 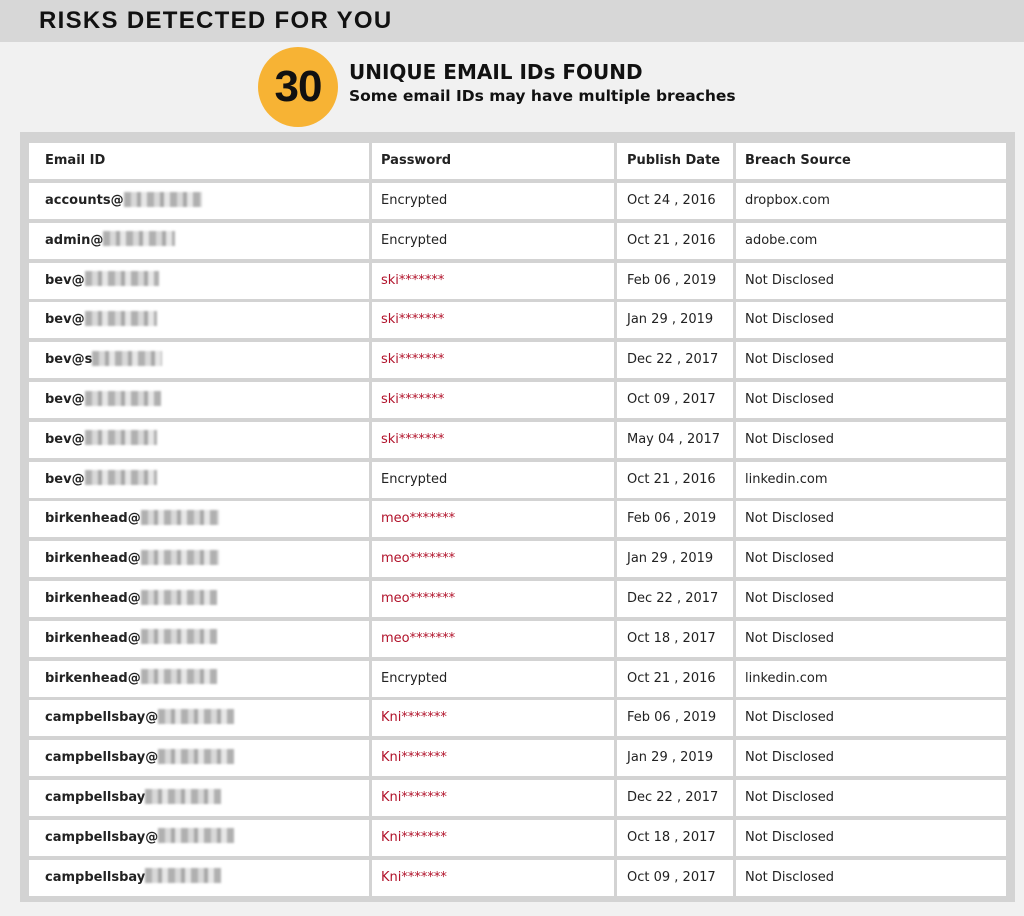 I want to click on publish-date-cell: Jan 29 , 2019, so click(x=675, y=320).